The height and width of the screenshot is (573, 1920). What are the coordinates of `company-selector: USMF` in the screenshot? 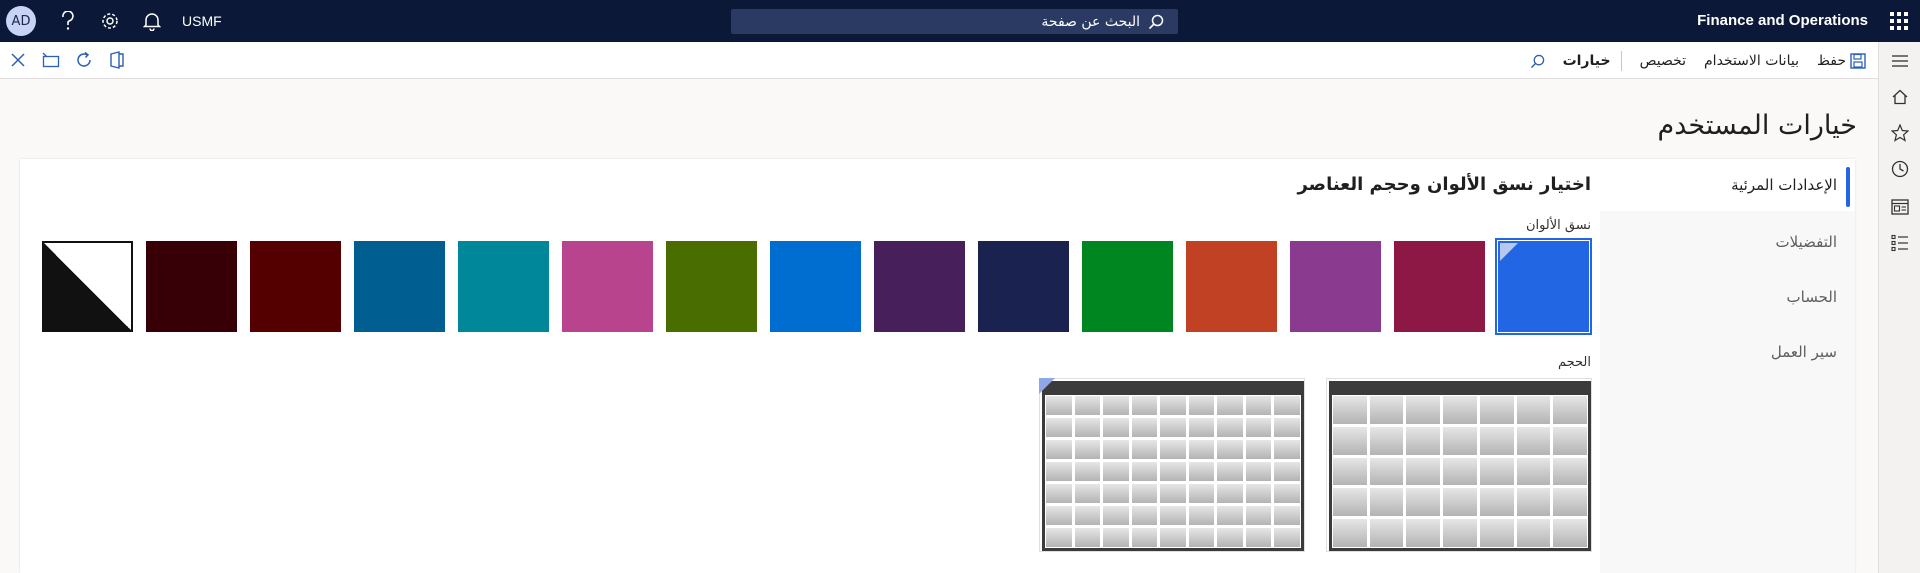 It's located at (202, 21).